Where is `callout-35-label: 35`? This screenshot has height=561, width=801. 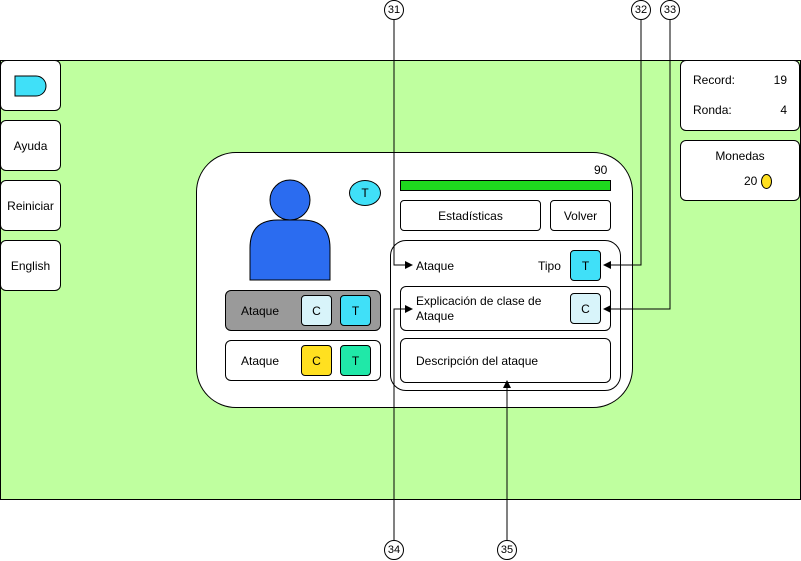 callout-35-label: 35 is located at coordinates (507, 550).